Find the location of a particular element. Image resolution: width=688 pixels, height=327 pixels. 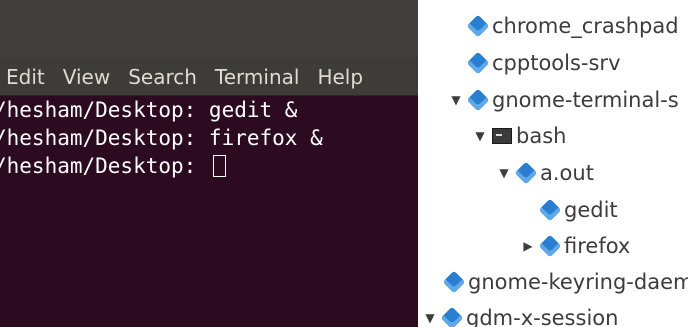

terminal-icon is located at coordinates (502, 136).